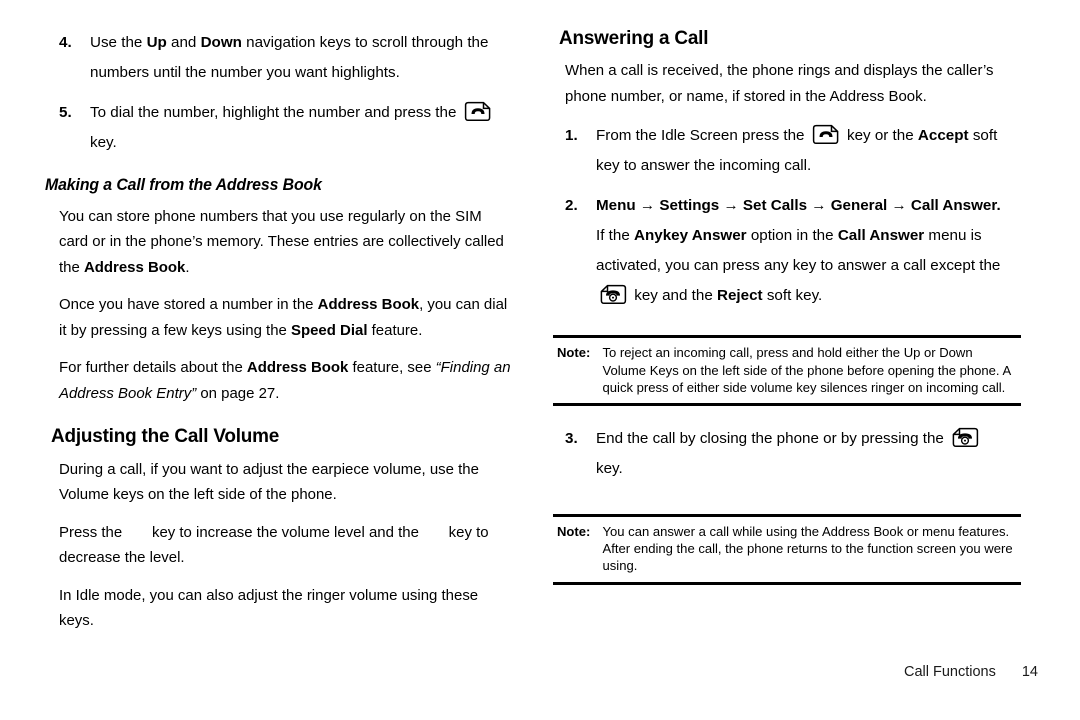 This screenshot has height=720, width=1080. What do you see at coordinates (221, 42) in the screenshot?
I see `term-down: Down` at bounding box center [221, 42].